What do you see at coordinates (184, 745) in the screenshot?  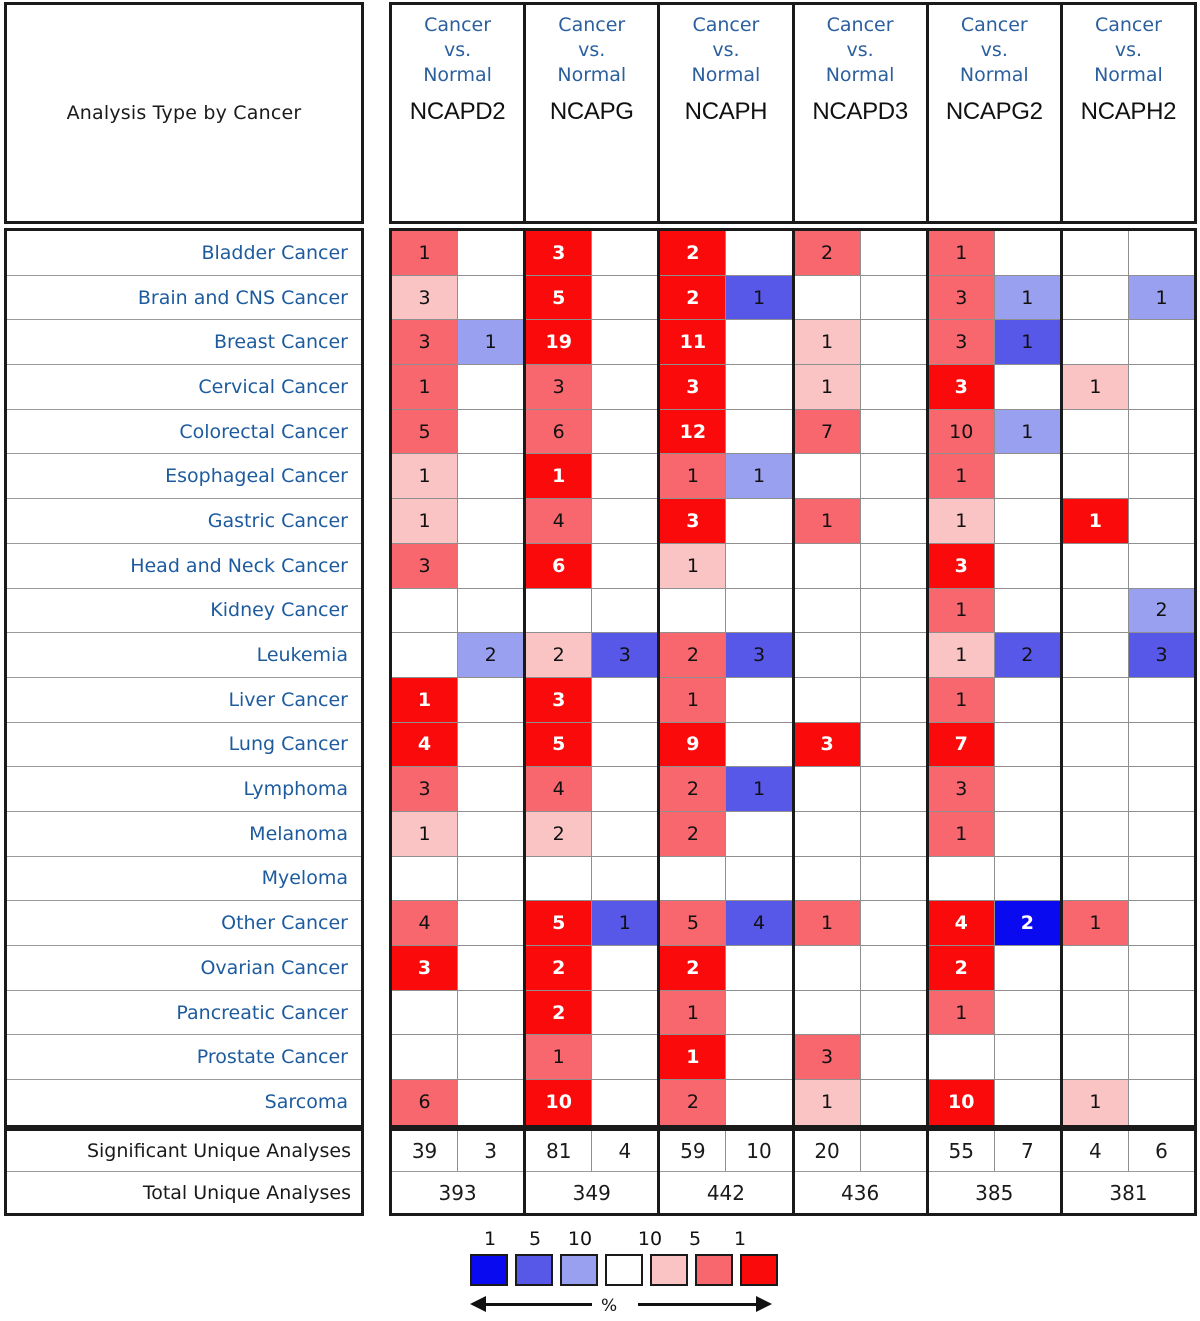 I see `row-label-lung-cancer: Lung Cancer` at bounding box center [184, 745].